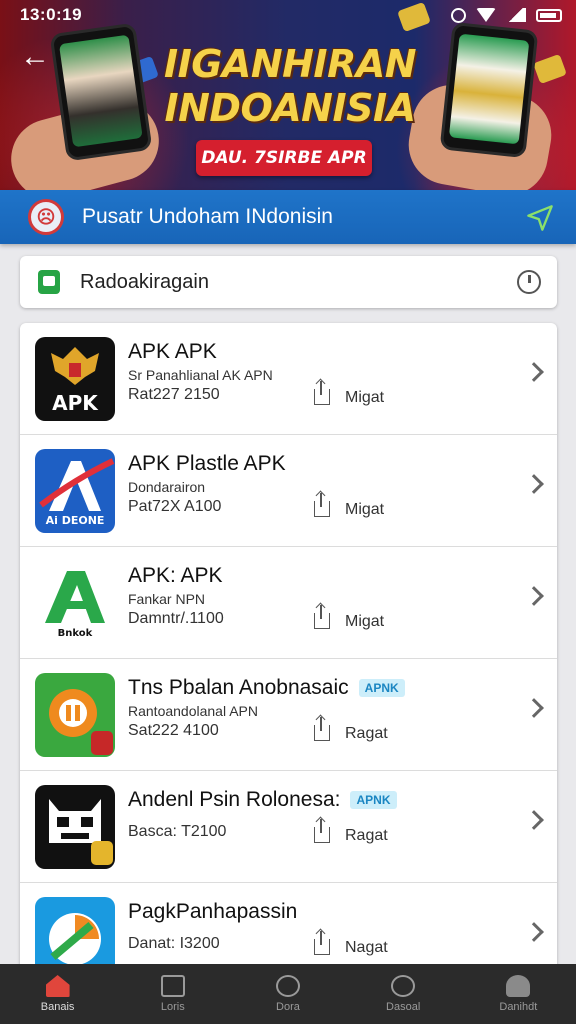  Describe the element at coordinates (549, 15) in the screenshot. I see `battery-icon` at that location.